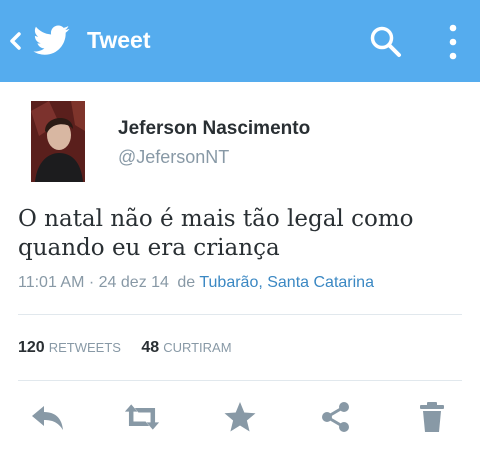  I want to click on author-name: Jeferson Nascimento, so click(214, 129).